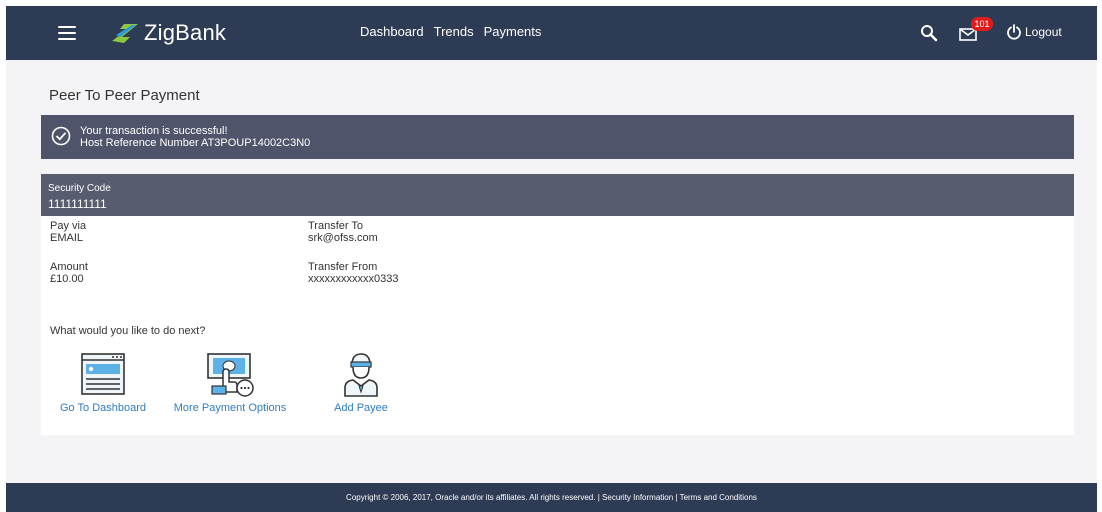 This screenshot has height=512, width=1102. I want to click on nav-payments: Payments, so click(513, 31).